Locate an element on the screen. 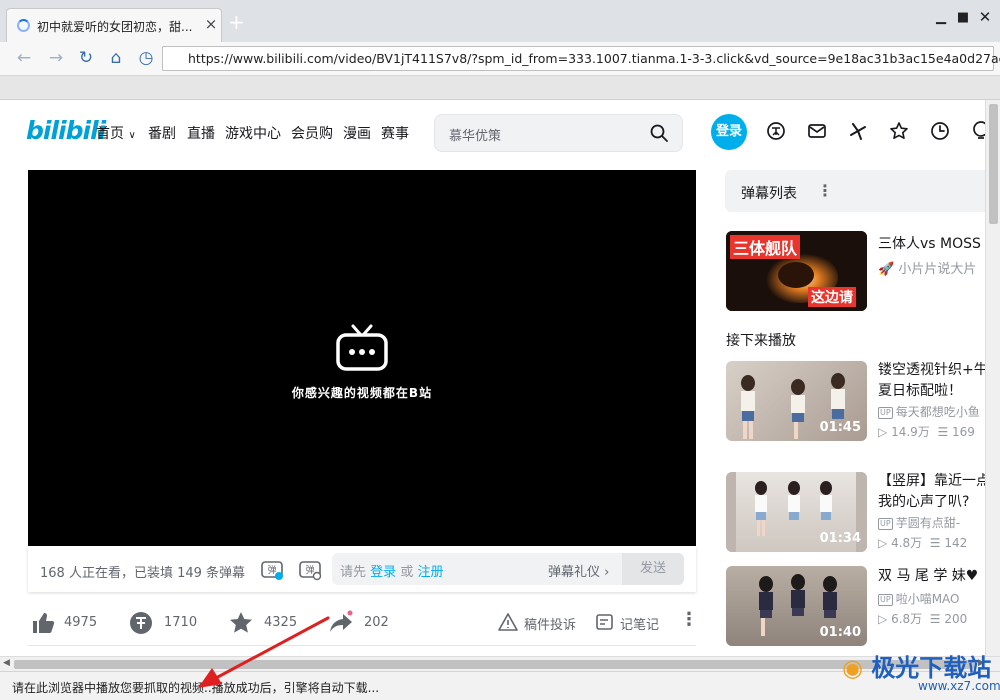 The width and height of the screenshot is (1000, 700). rec-title: 镂空透视针织+牛 夏日标配啦！ is located at coordinates (933, 381).